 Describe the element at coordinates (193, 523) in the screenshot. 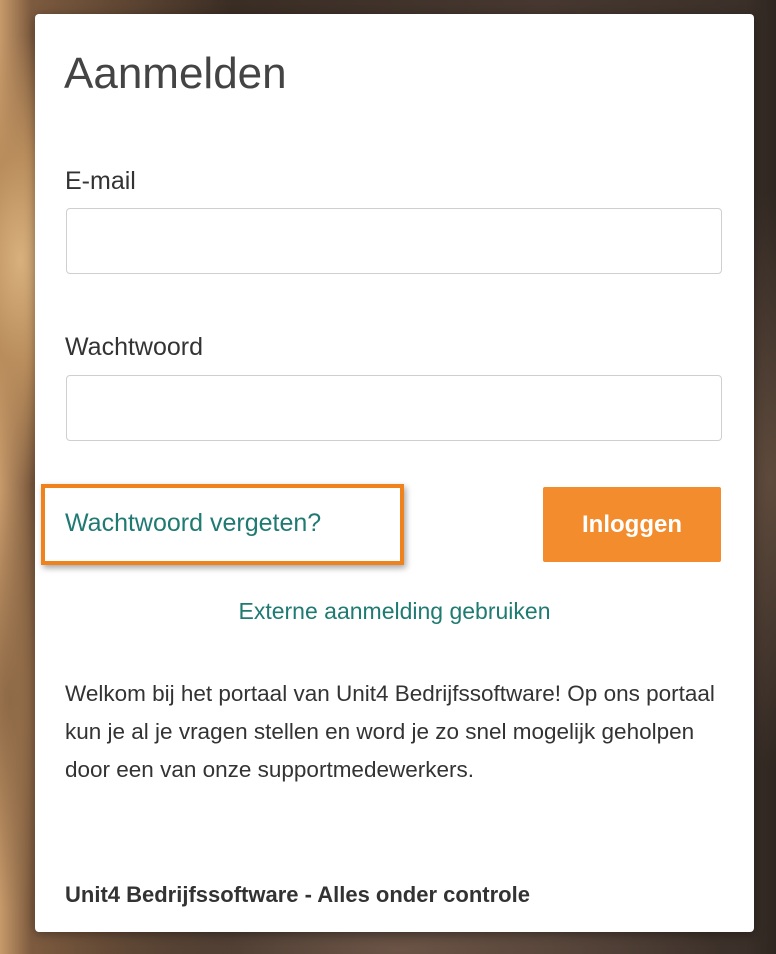

I see `forgot-password-link: Wachtwoord vergeten?` at that location.